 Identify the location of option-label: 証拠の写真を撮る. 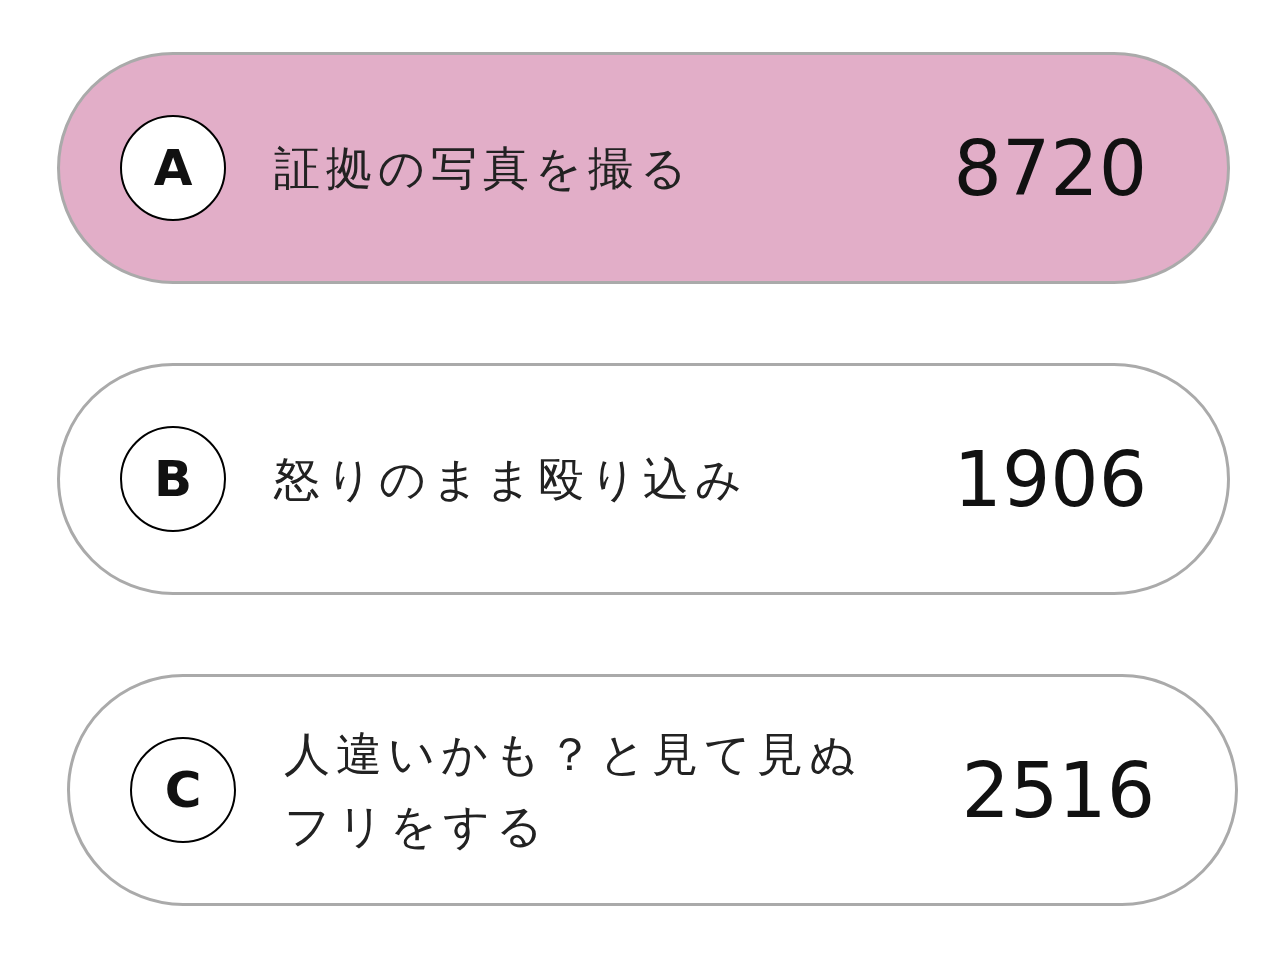
(484, 168).